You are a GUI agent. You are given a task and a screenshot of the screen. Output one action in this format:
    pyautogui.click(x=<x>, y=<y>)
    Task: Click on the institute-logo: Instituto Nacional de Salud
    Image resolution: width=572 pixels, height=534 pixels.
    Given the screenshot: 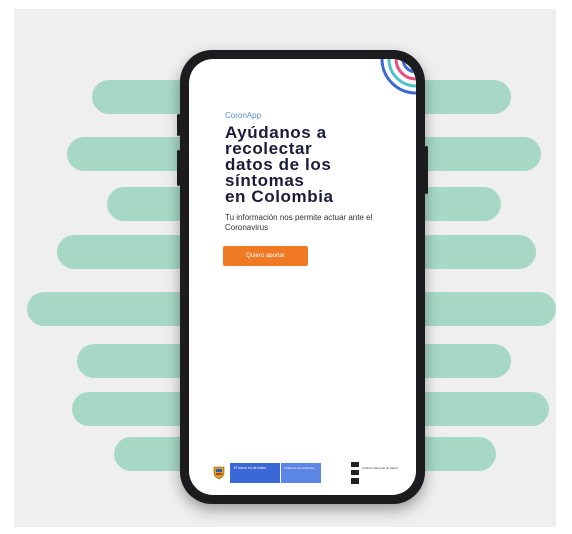 What is the action you would take?
    pyautogui.click(x=375, y=473)
    